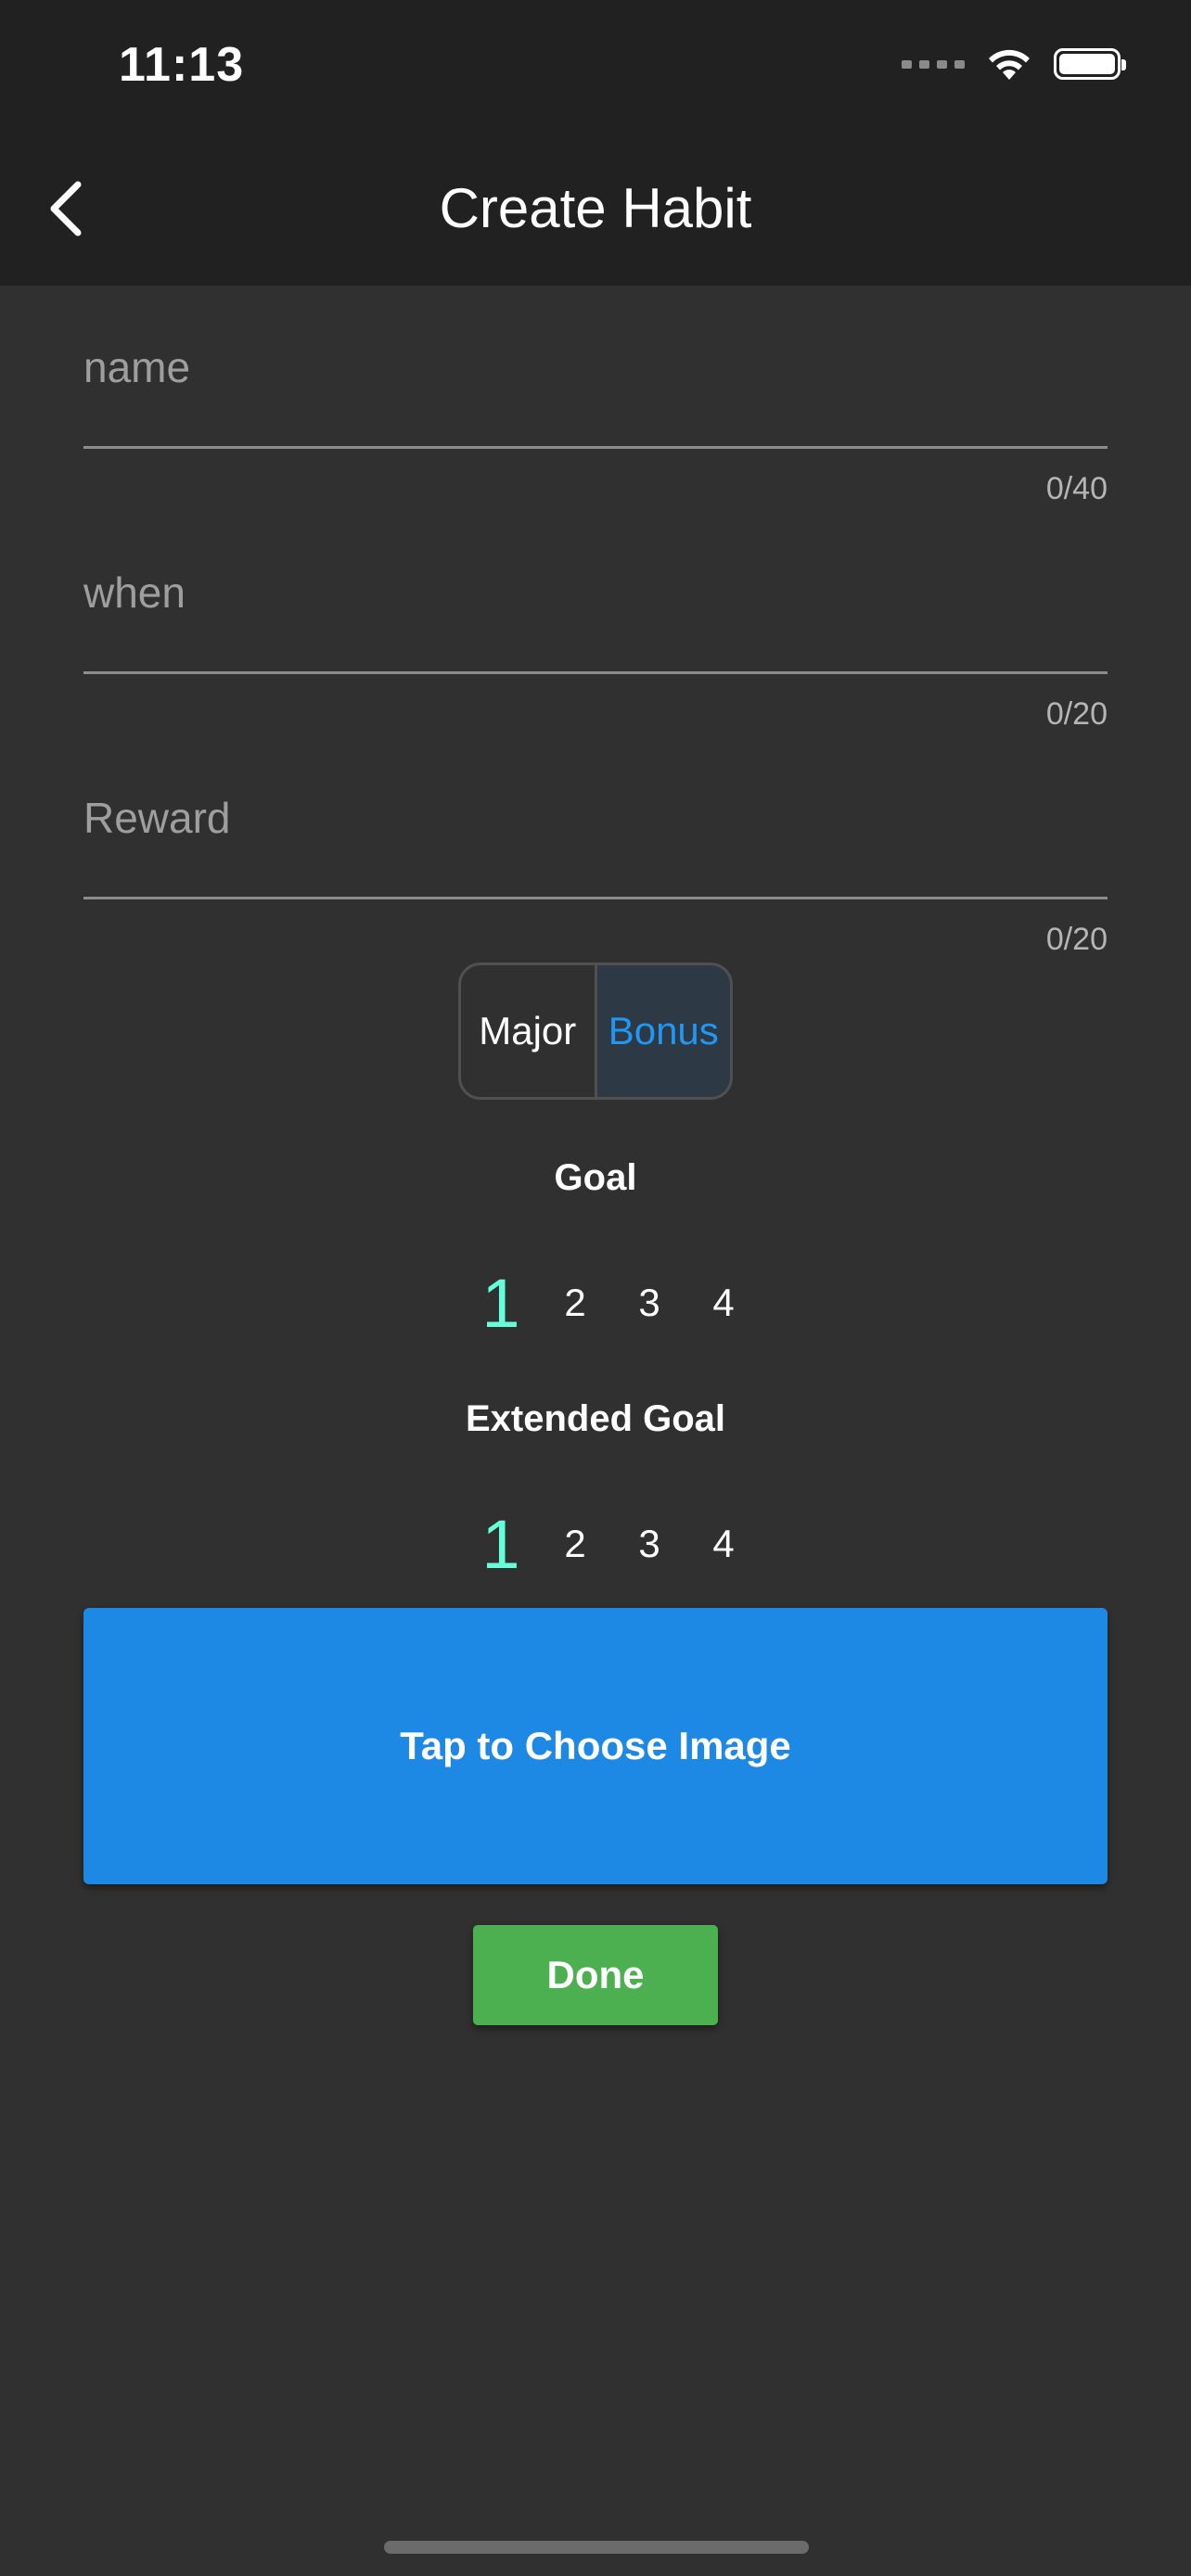 The width and height of the screenshot is (1191, 2576). I want to click on goal-option-3: 3, so click(649, 1303).